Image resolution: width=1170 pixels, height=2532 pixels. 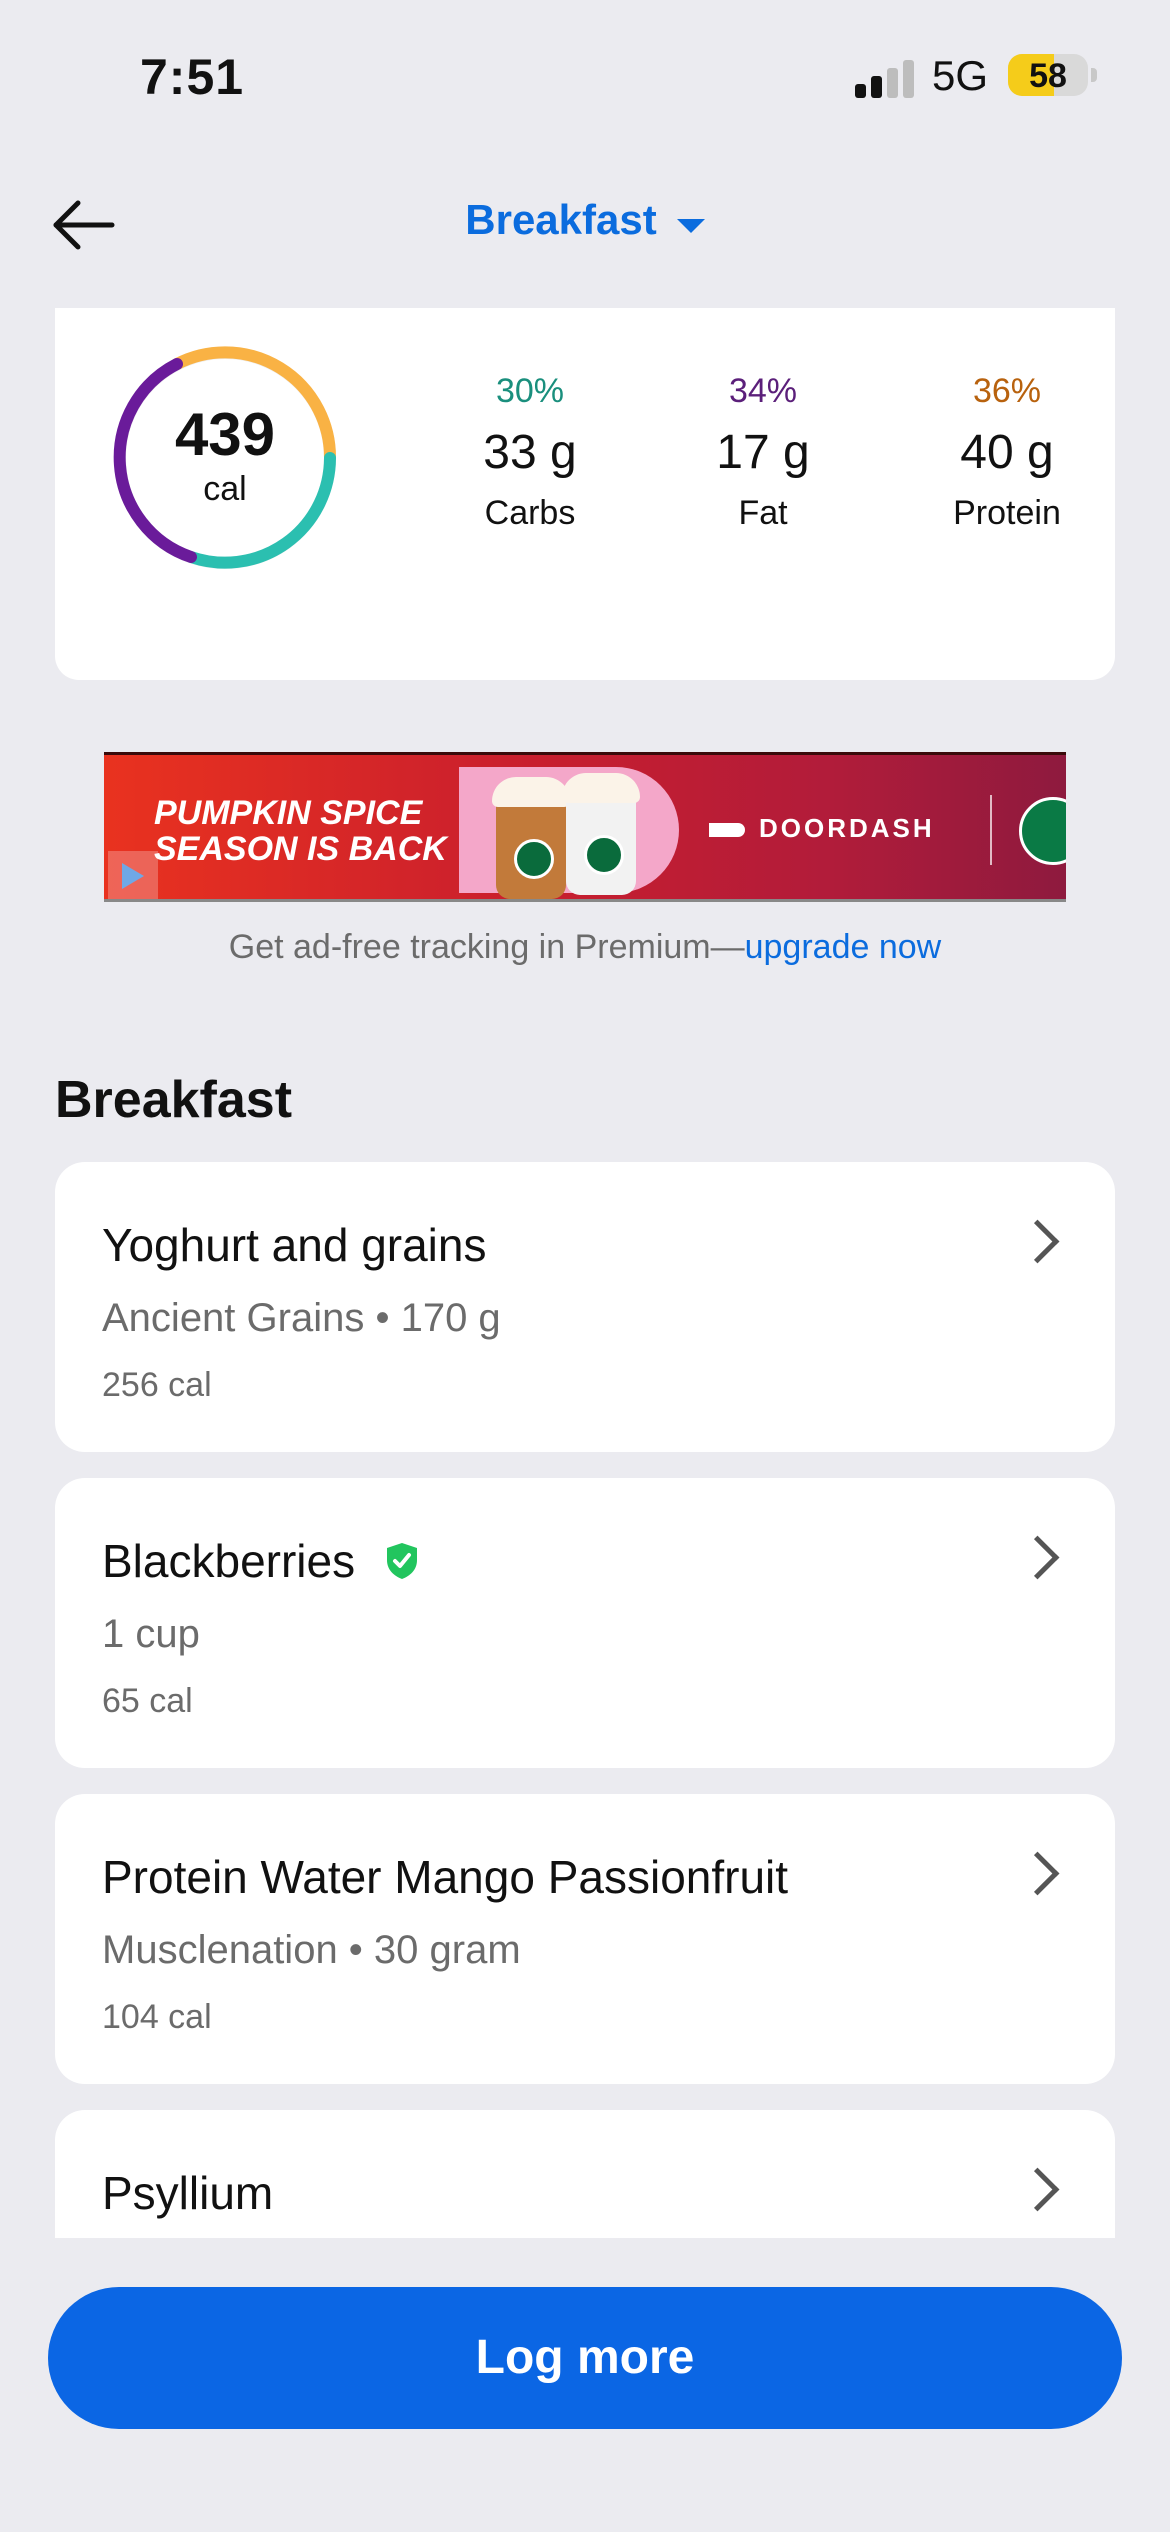 I want to click on ad-headline: PUMPKIN SPICE SEASON IS BACK, so click(x=300, y=831).